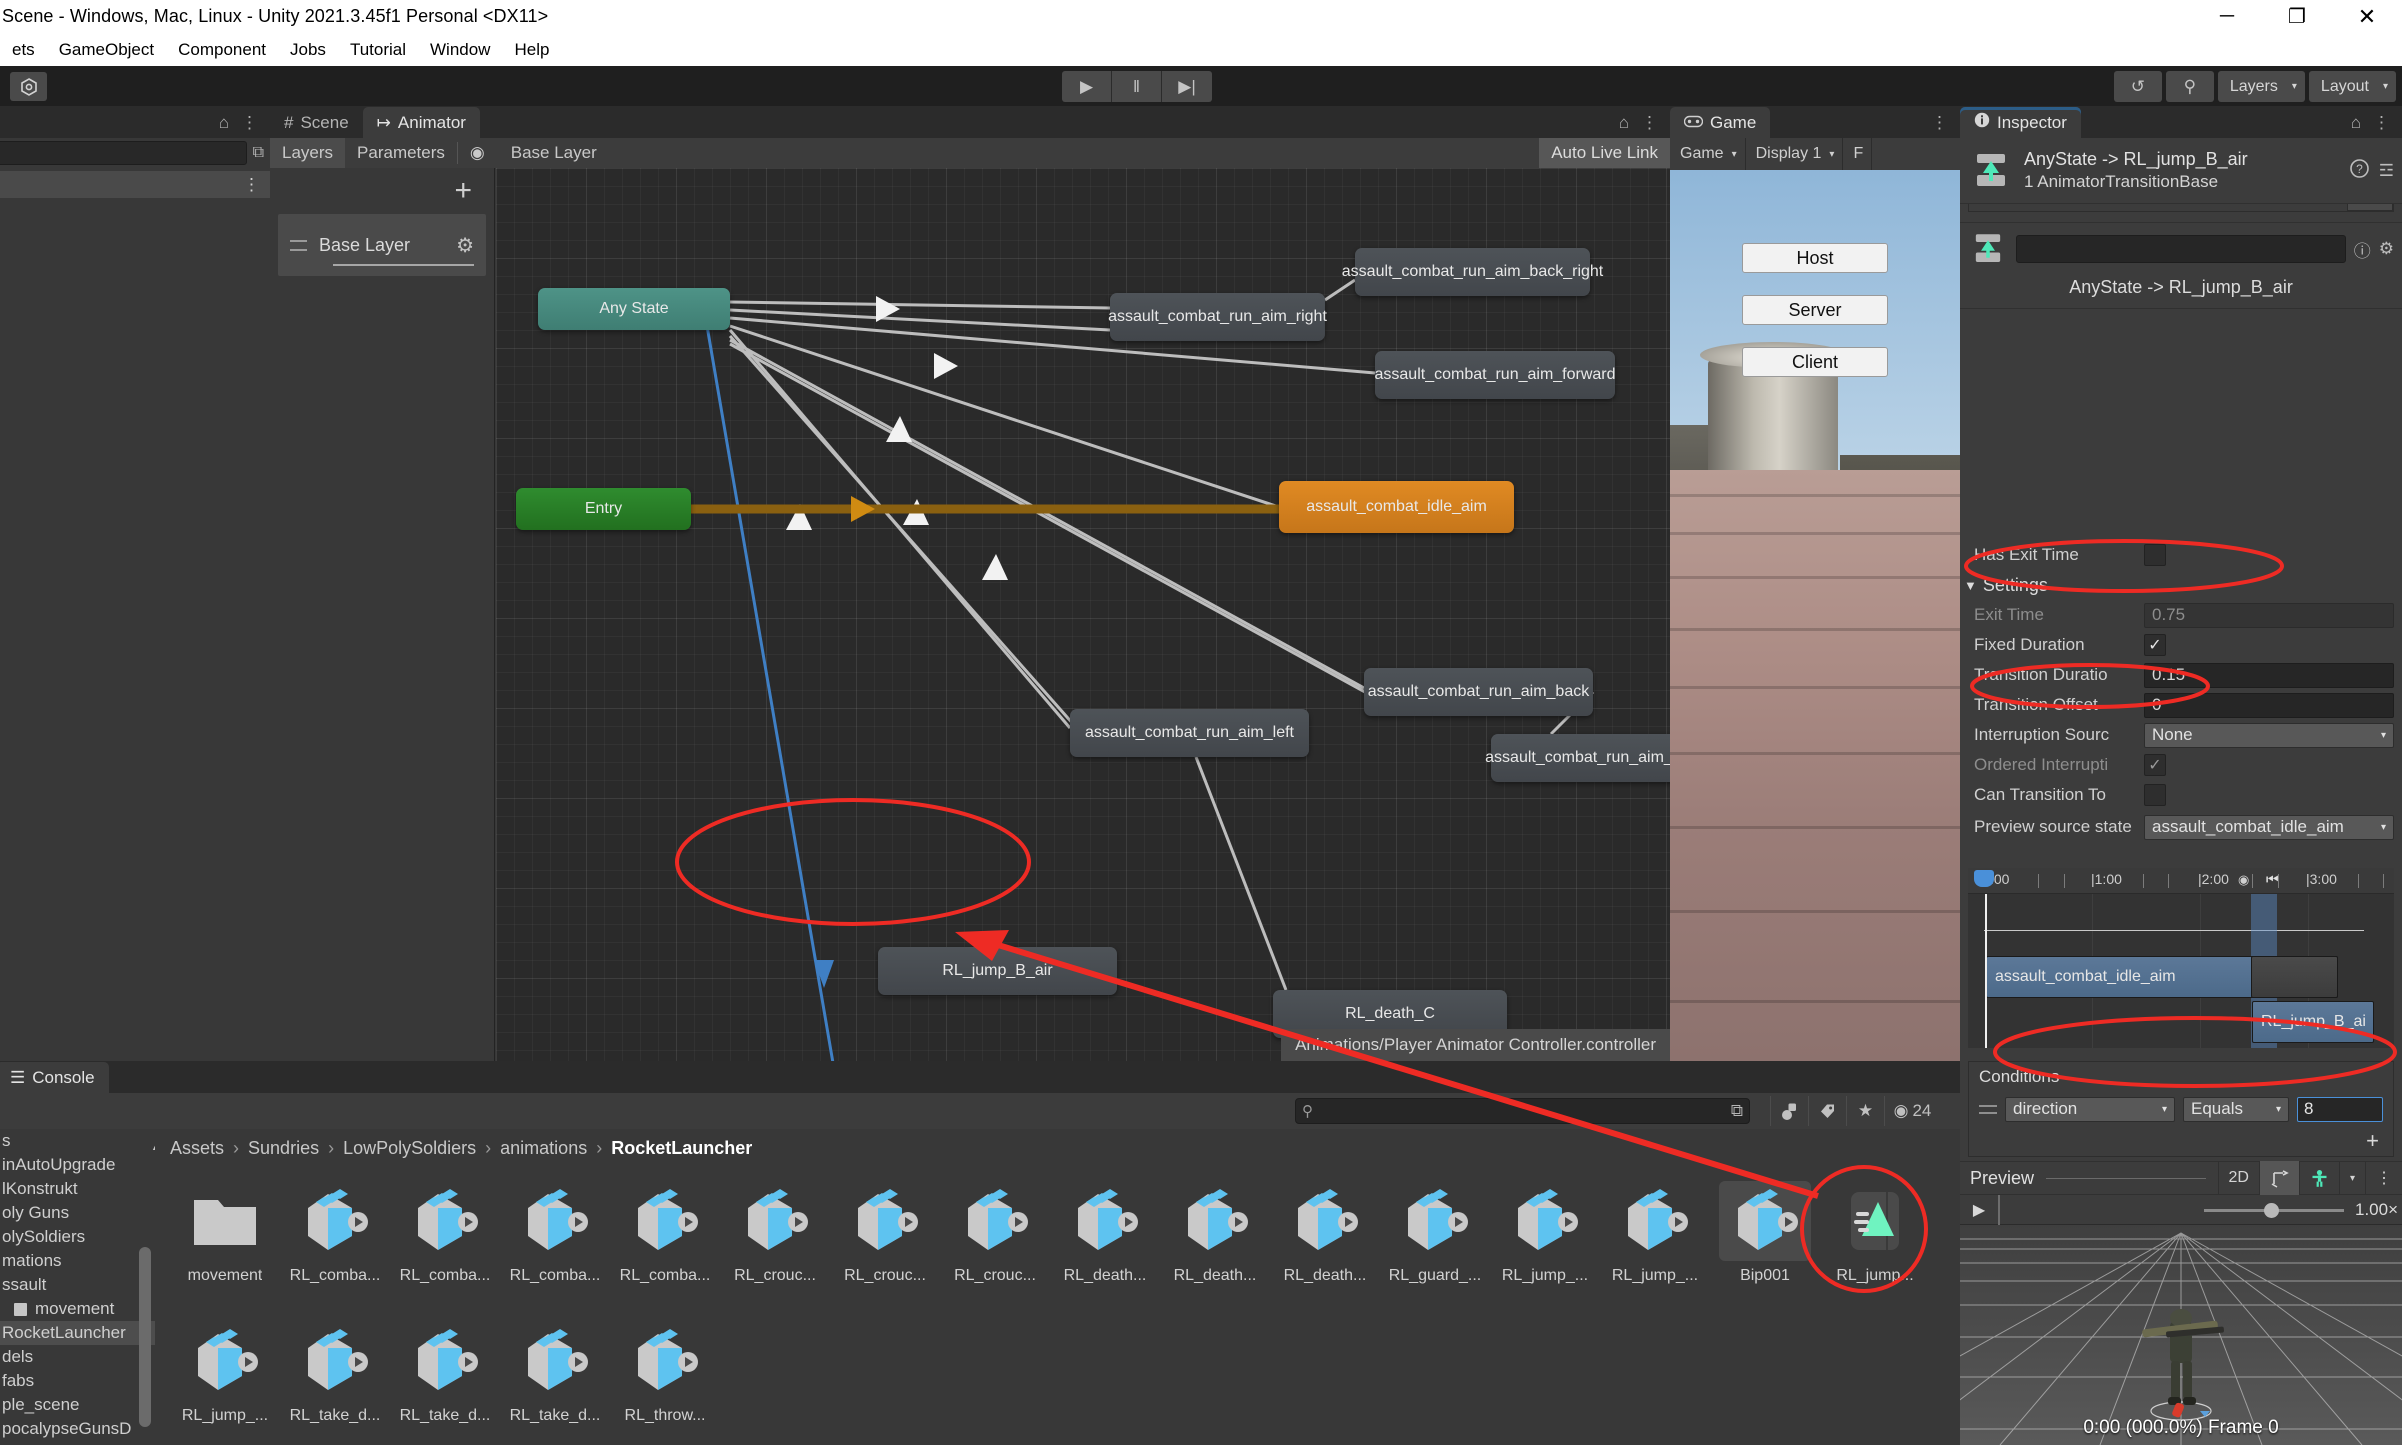  What do you see at coordinates (1708, 154) in the screenshot?
I see `game-view-type-dropdown: Game ▾` at bounding box center [1708, 154].